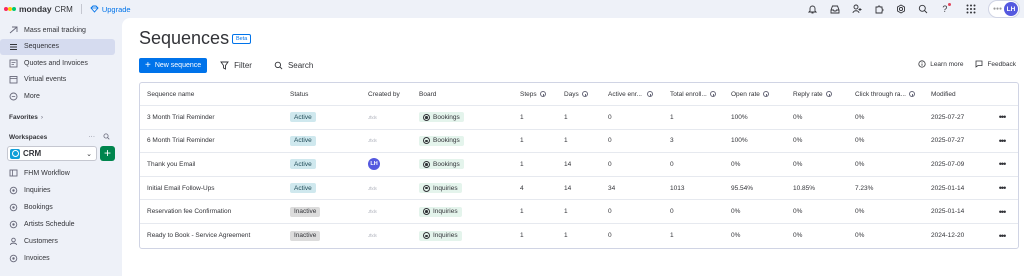 This screenshot has height=276, width=1024. Describe the element at coordinates (38, 9) in the screenshot. I see `brand: monday CRM` at that location.